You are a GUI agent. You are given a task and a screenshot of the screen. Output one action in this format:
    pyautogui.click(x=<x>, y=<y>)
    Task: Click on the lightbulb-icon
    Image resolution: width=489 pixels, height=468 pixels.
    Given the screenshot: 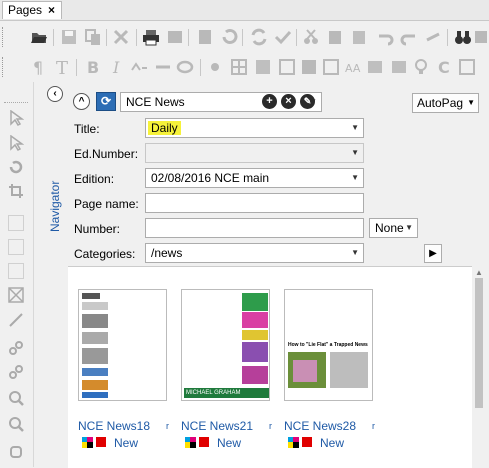 What is the action you would take?
    pyautogui.click(x=421, y=67)
    